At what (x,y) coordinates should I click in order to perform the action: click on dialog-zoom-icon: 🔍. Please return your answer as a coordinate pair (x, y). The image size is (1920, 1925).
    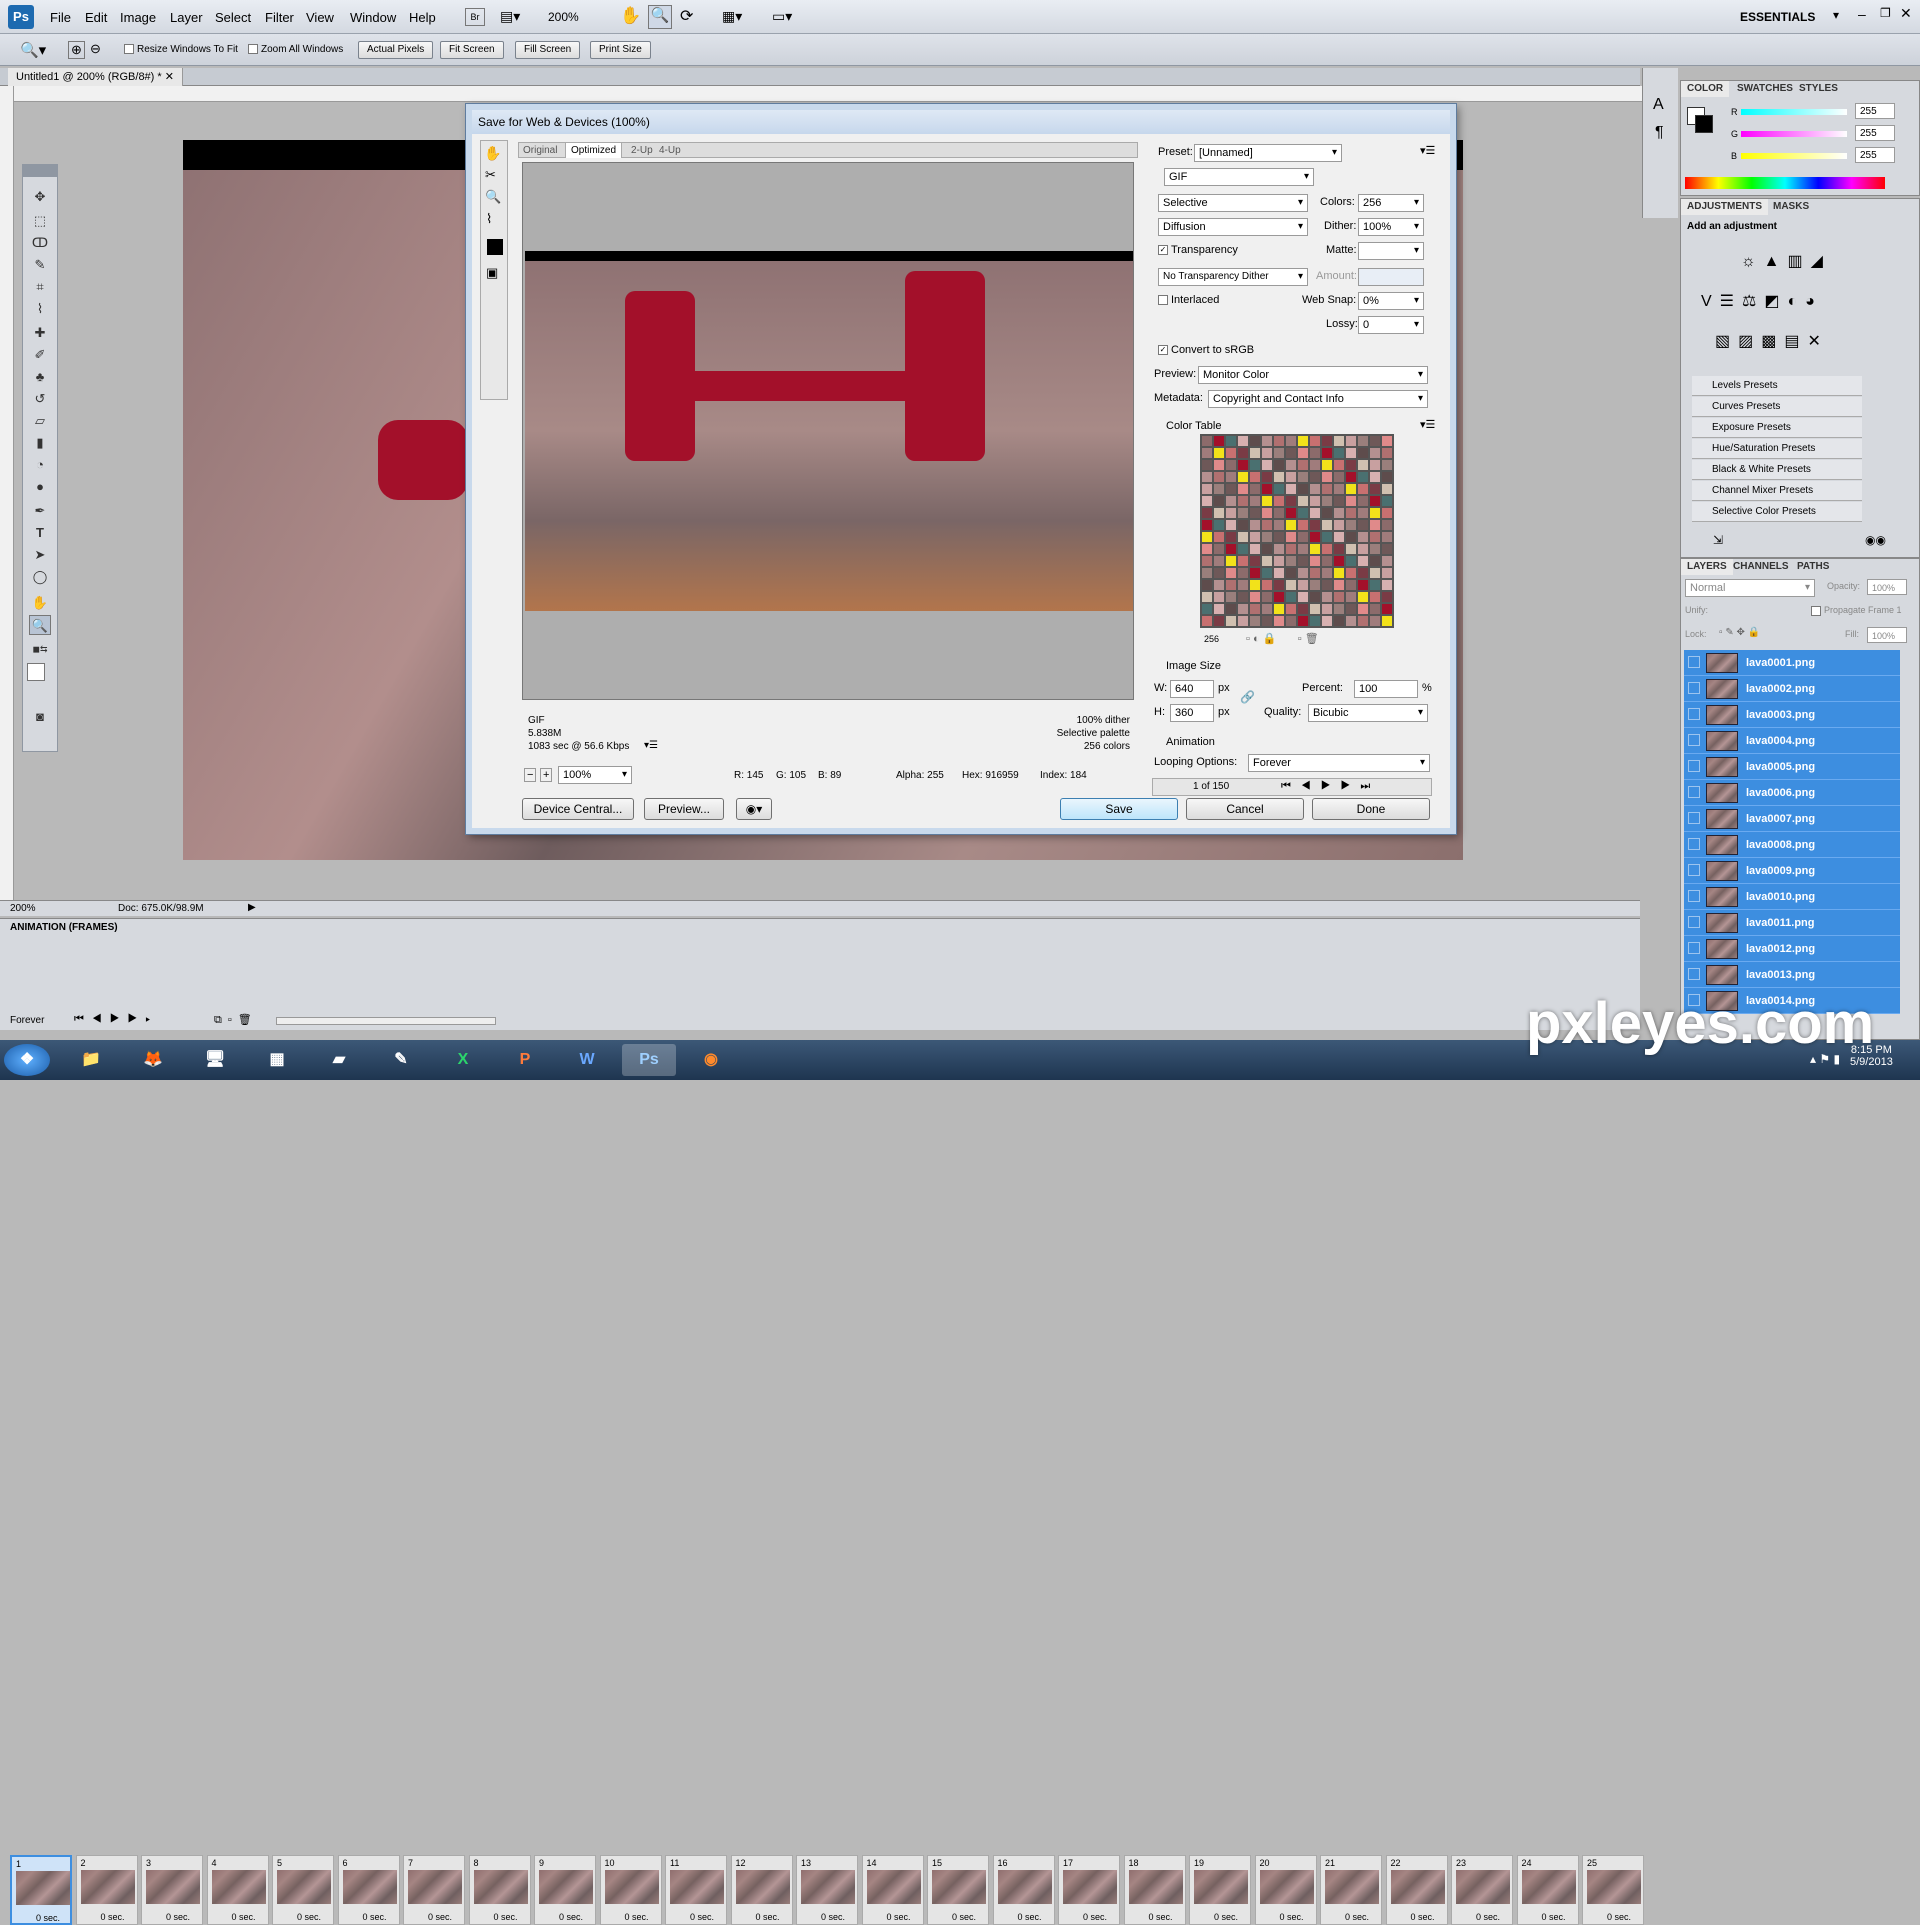
    Looking at the image, I should click on (493, 197).